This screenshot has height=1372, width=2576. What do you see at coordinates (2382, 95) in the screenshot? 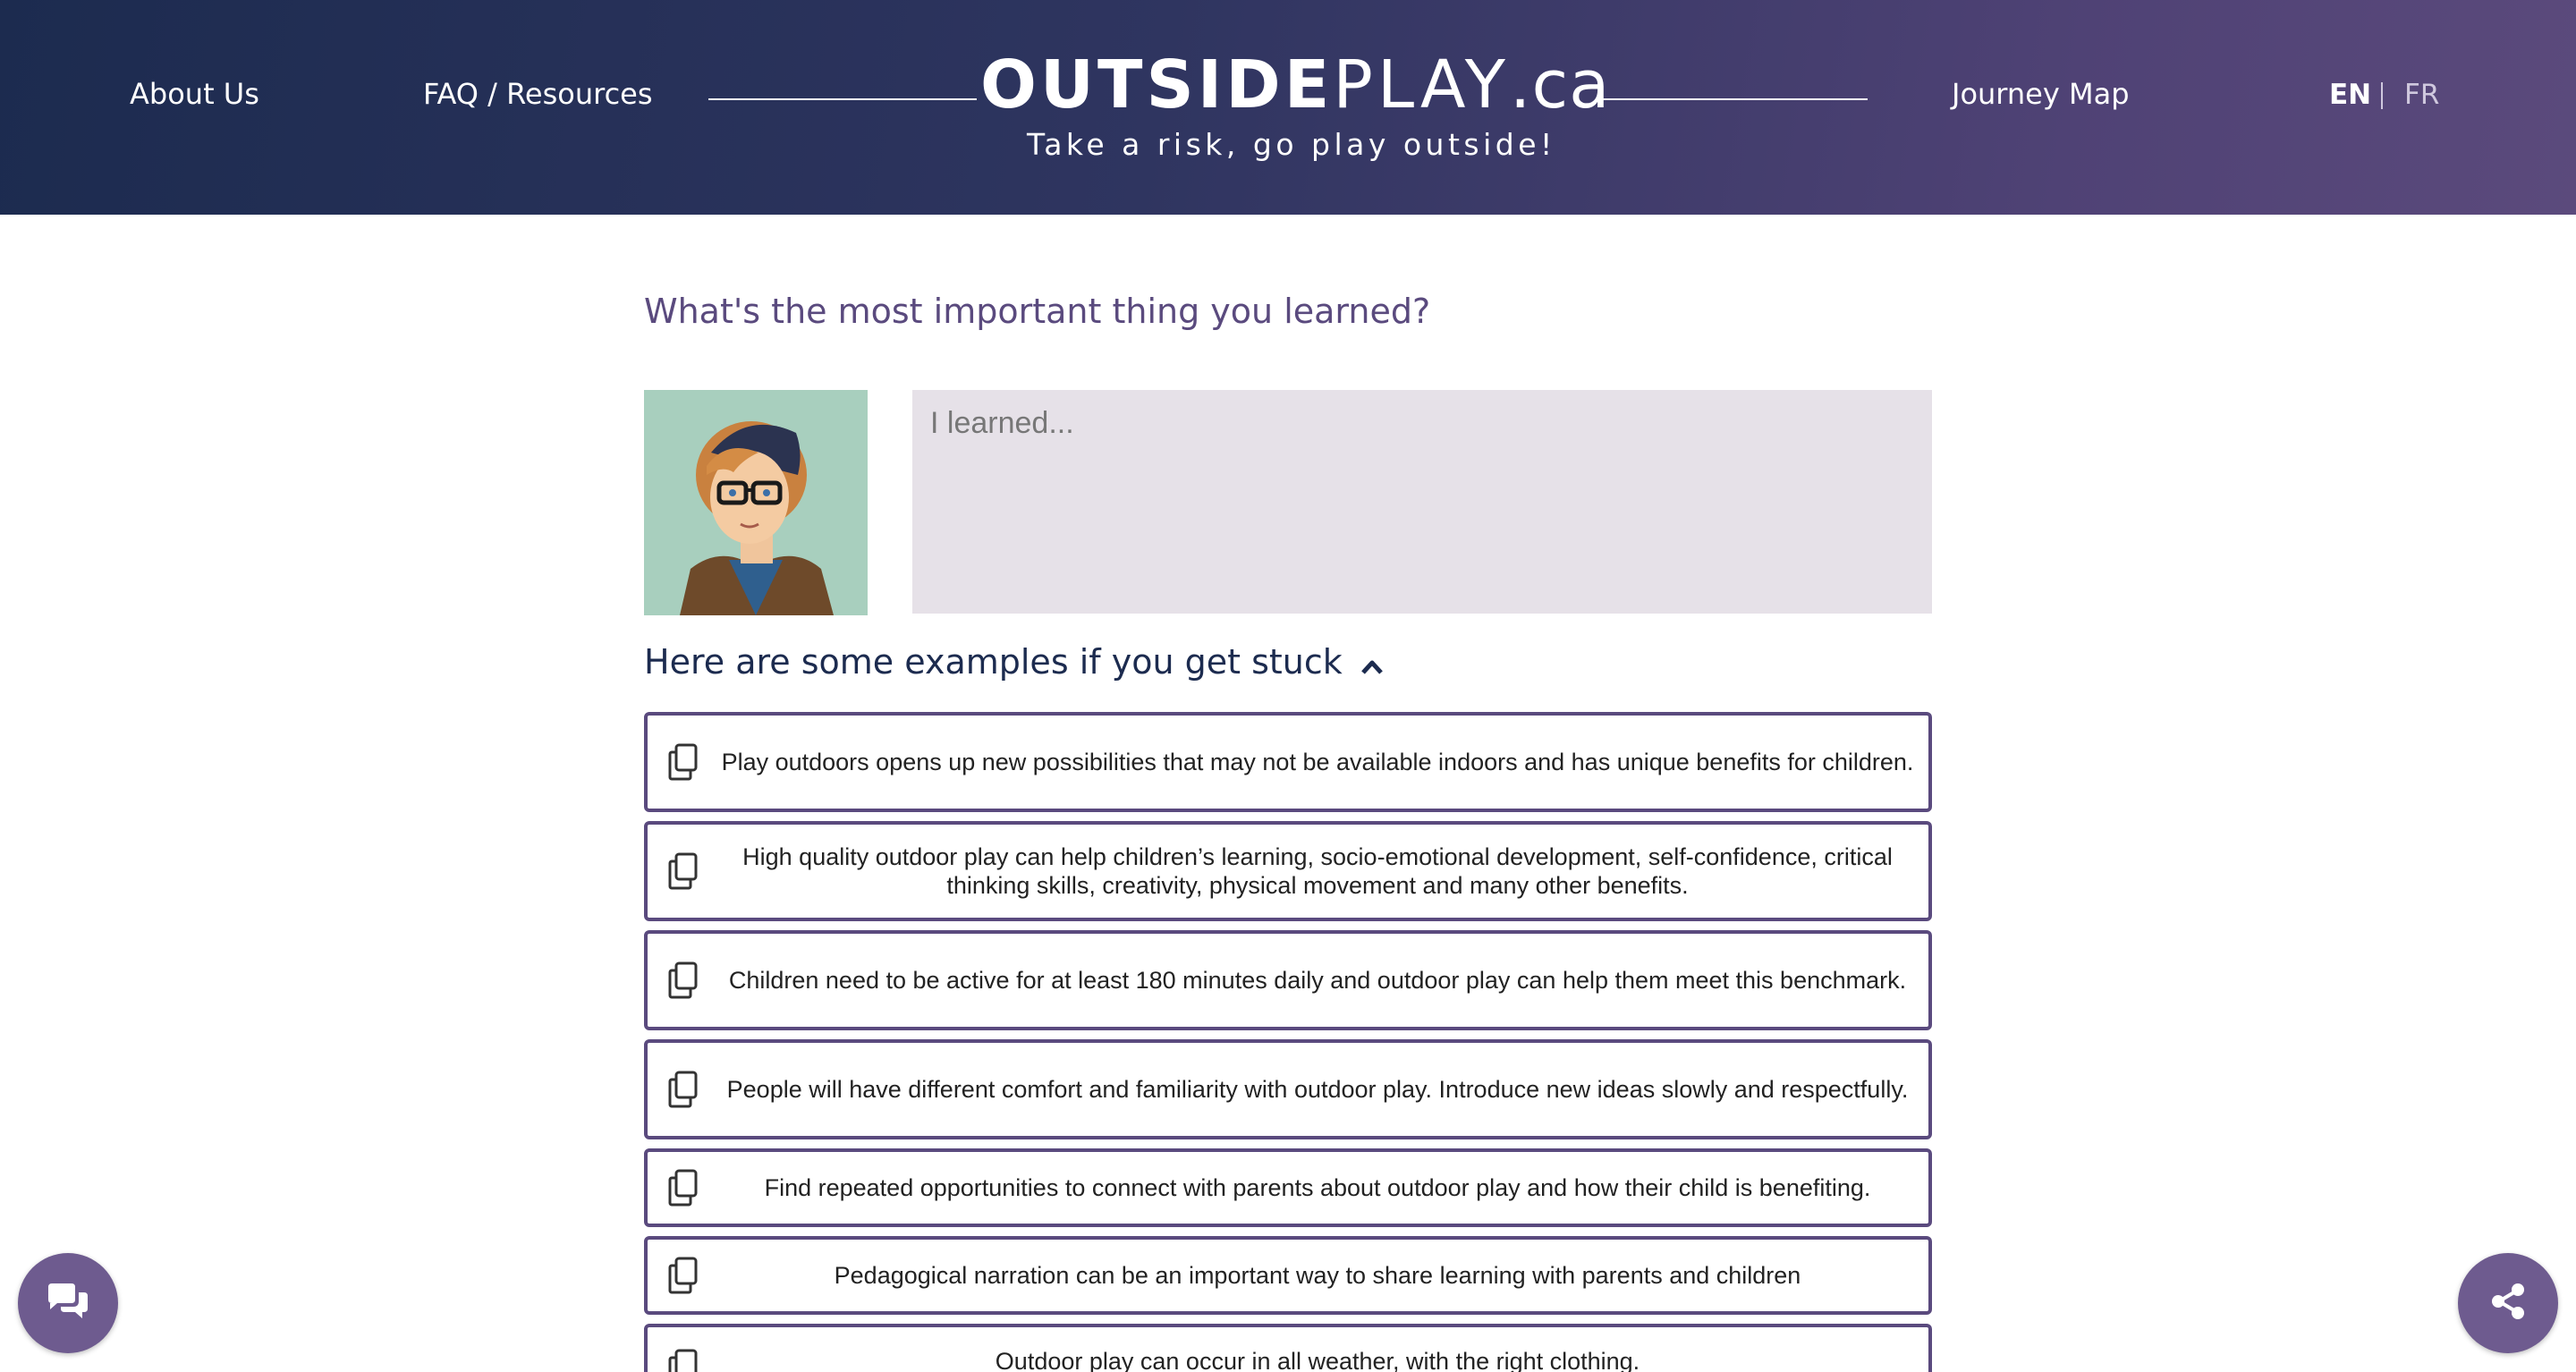
I see `lang-divider` at bounding box center [2382, 95].